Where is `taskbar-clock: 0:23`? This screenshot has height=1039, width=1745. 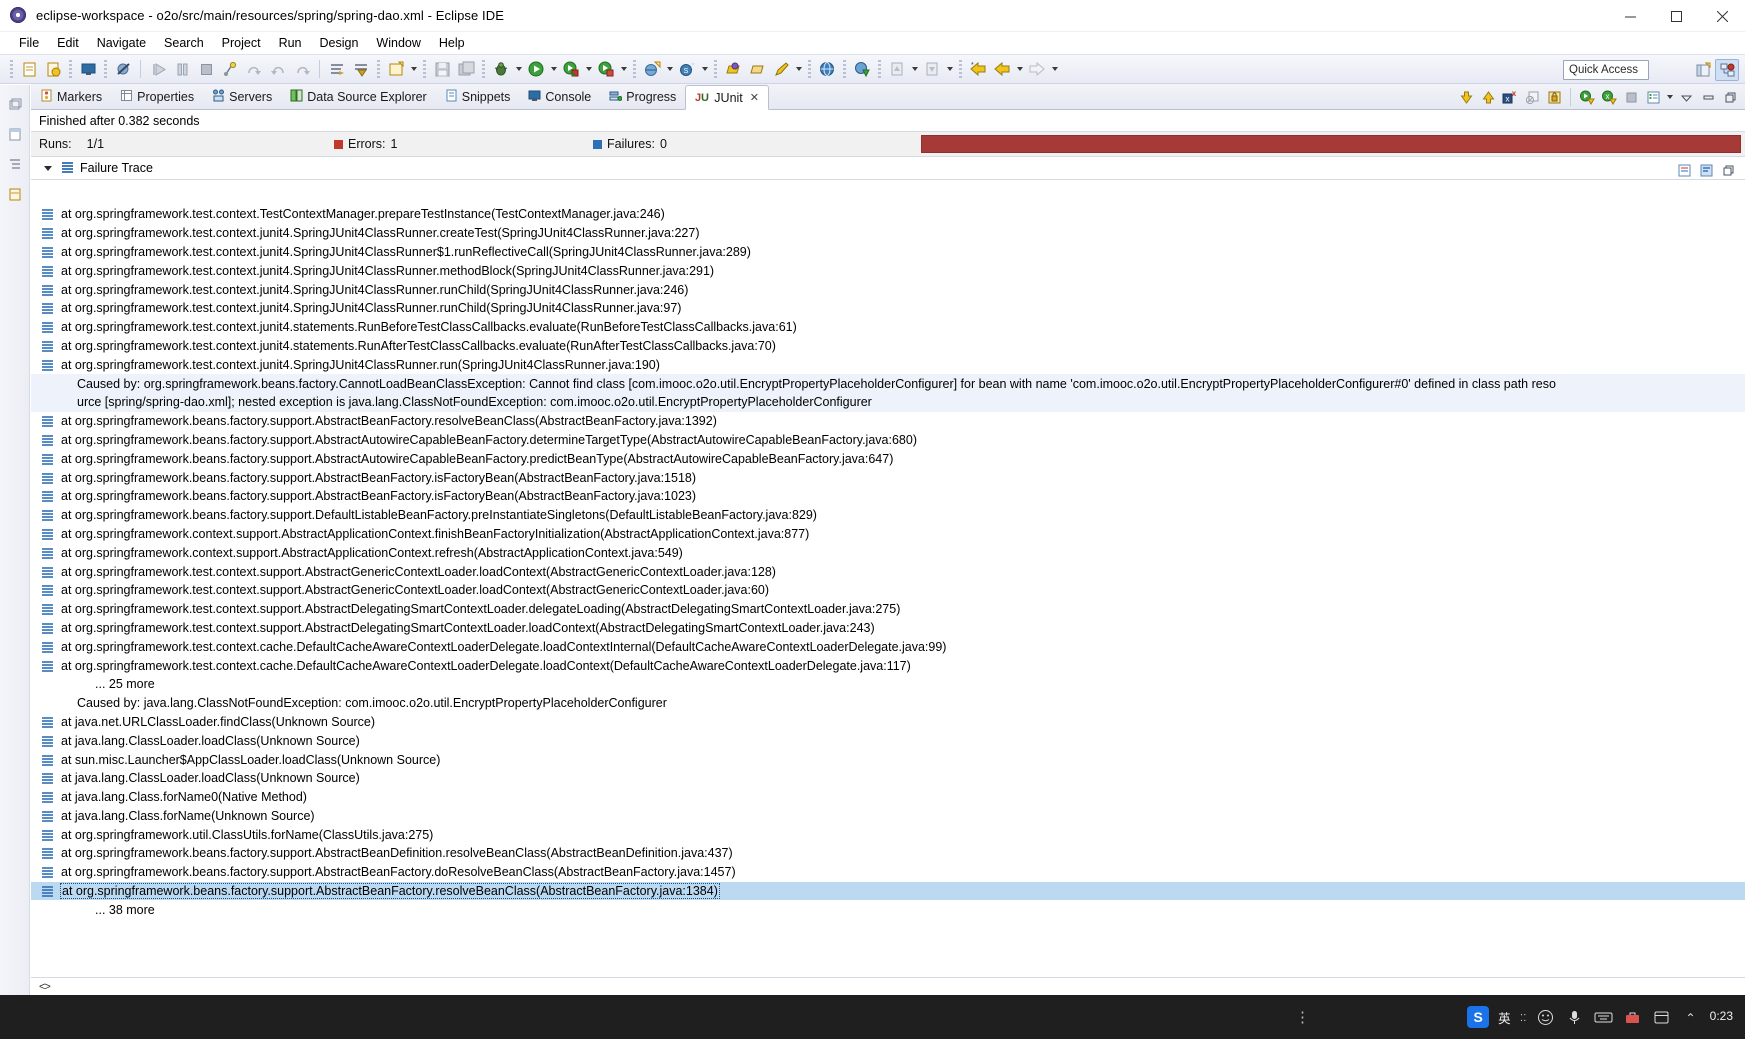
taskbar-clock: 0:23 is located at coordinates (1721, 1016).